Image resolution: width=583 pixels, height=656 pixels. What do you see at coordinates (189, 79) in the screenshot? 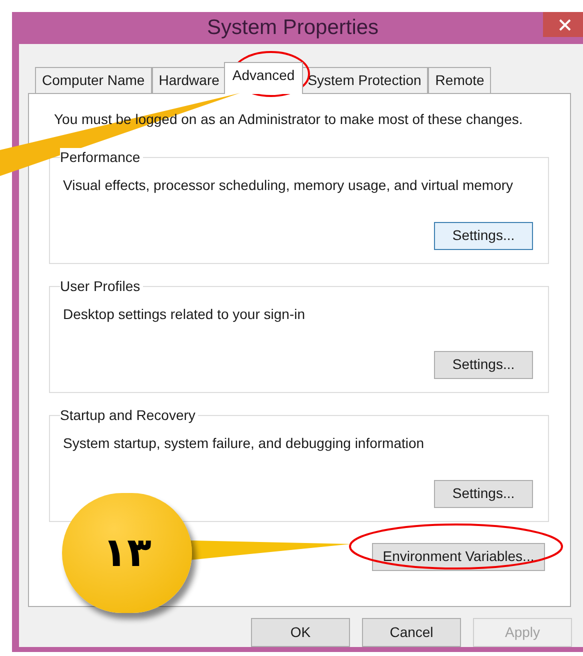
I see `tab: Hardware` at bounding box center [189, 79].